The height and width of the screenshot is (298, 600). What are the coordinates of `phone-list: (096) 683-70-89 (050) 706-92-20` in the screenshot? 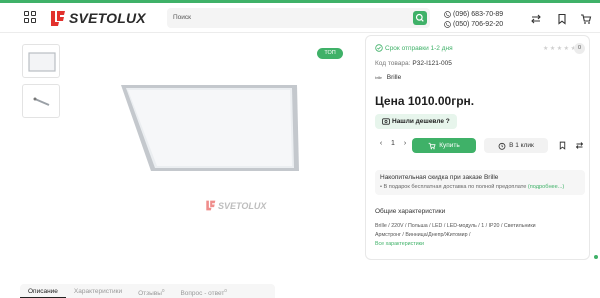 It's located at (479, 19).